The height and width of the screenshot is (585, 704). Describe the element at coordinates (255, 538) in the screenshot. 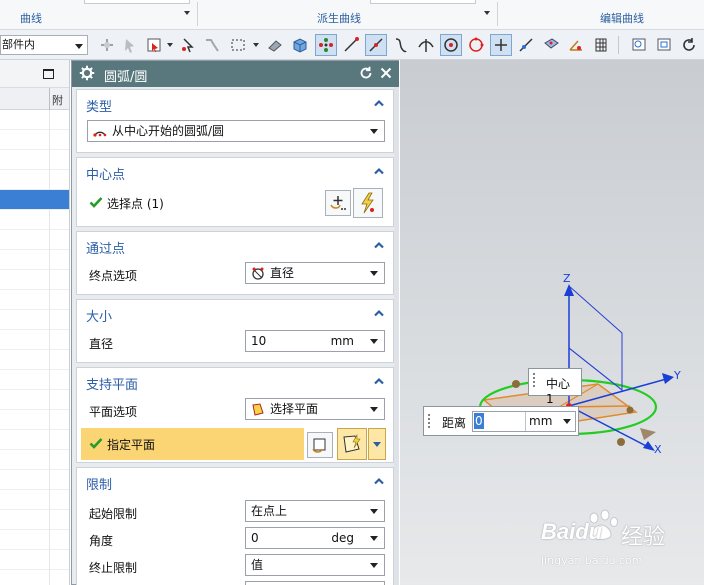

I see `angle-value: 0` at that location.